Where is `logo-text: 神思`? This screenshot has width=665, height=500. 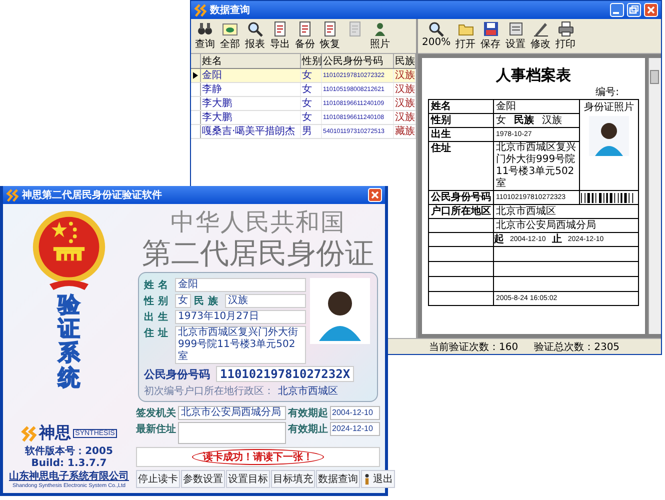
logo-text: 神思 is located at coordinates (55, 433).